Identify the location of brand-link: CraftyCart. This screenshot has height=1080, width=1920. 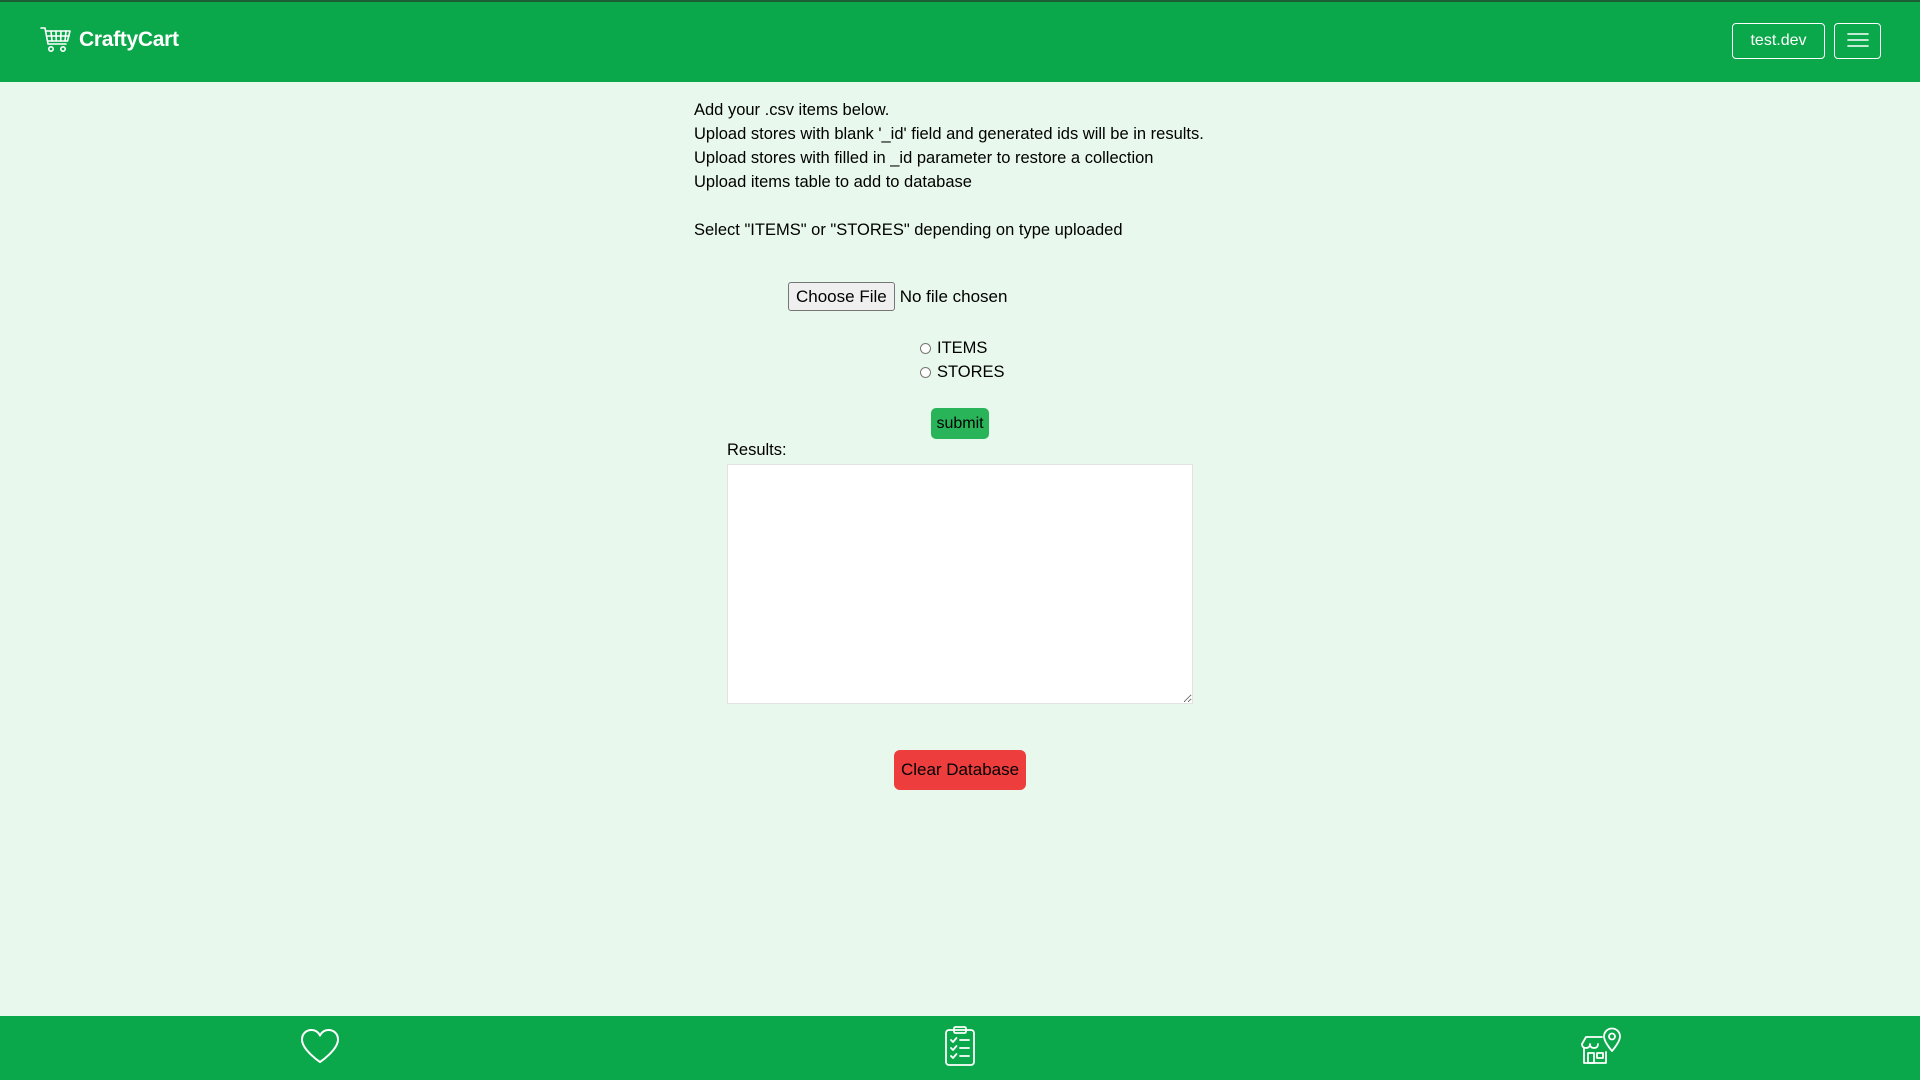
(109, 40).